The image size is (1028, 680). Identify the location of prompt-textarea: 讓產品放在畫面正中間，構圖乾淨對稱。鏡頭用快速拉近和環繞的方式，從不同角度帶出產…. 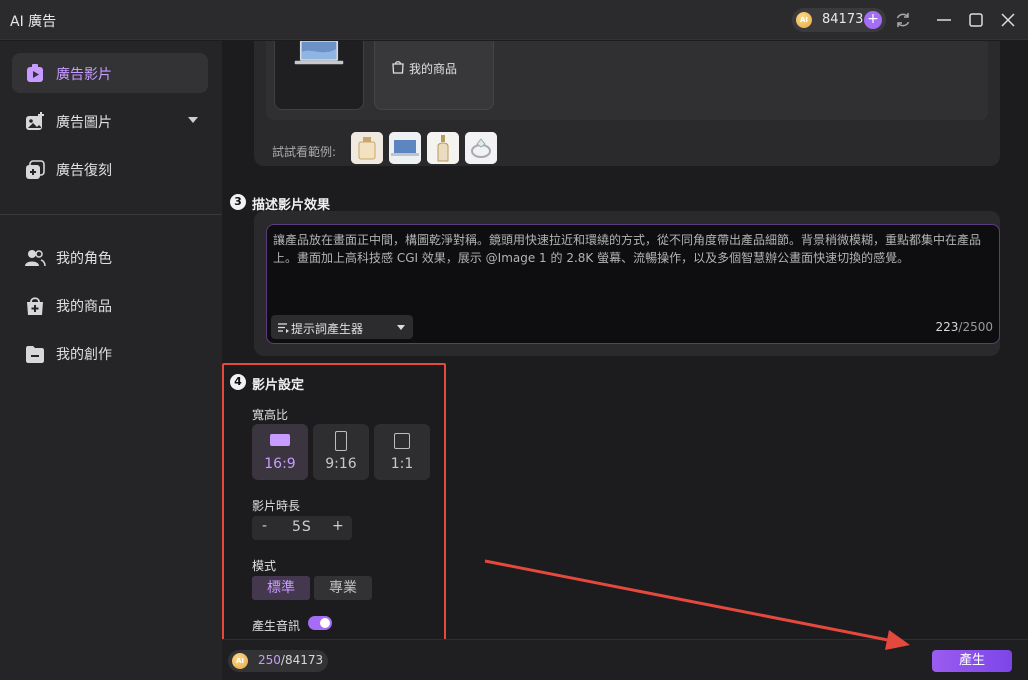
(633, 284).